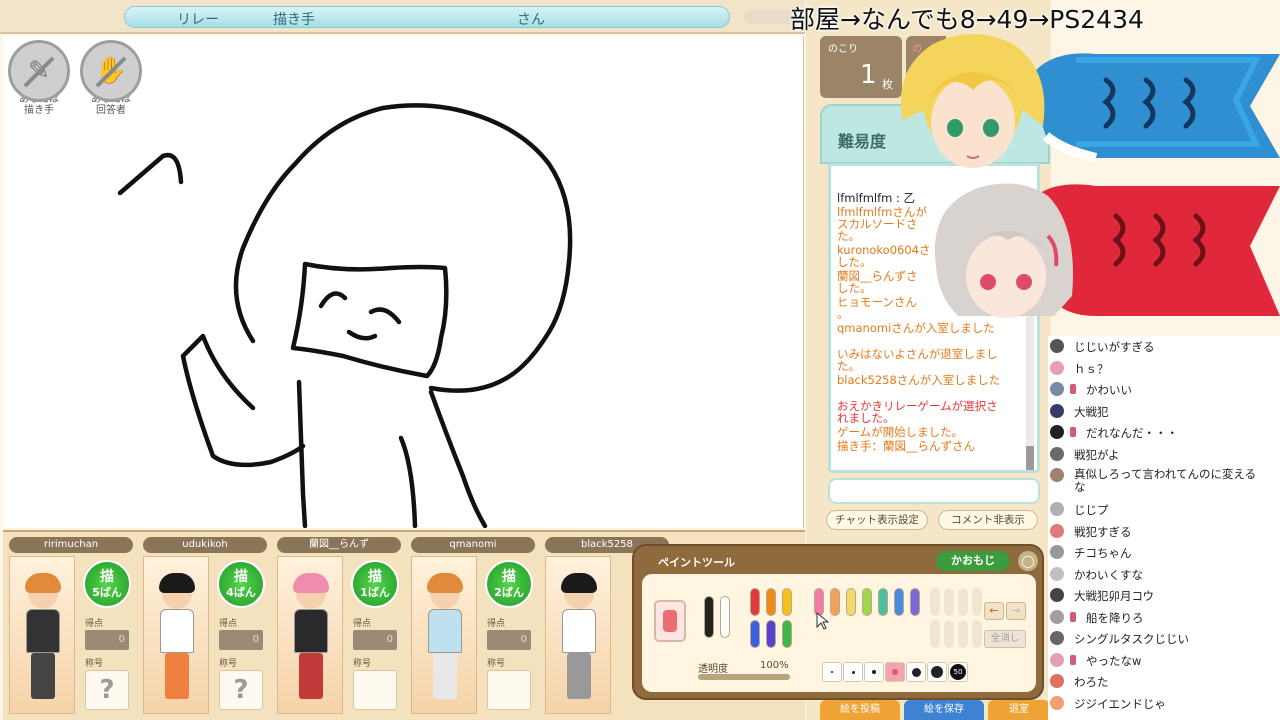 The height and width of the screenshot is (720, 1280). I want to click on opacity-slider, so click(744, 677).